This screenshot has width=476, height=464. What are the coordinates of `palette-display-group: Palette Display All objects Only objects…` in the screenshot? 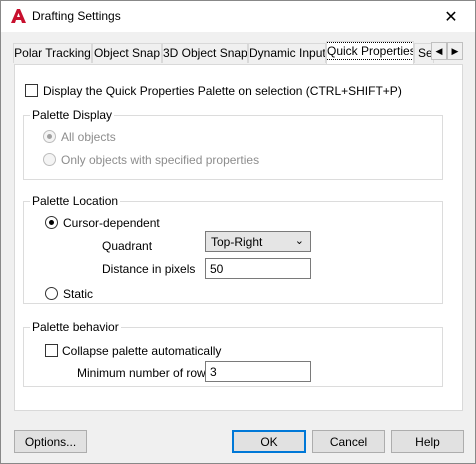 It's located at (233, 144).